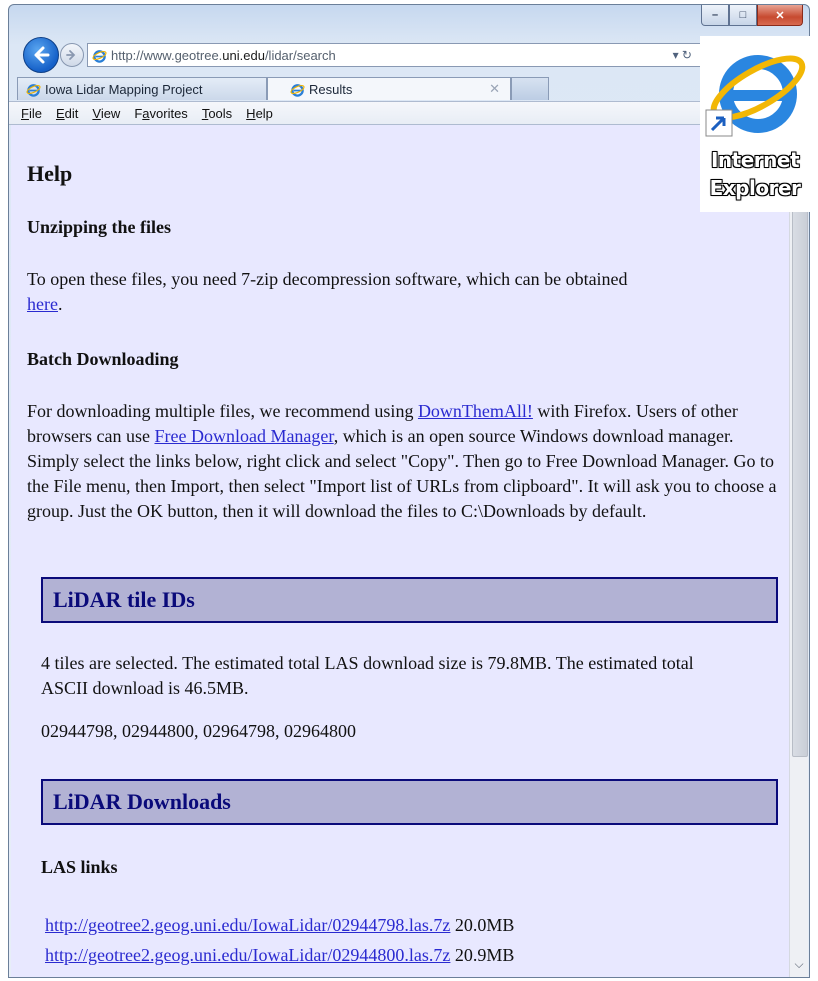  What do you see at coordinates (494, 89) in the screenshot?
I see `close-tab-icon: ✕` at bounding box center [494, 89].